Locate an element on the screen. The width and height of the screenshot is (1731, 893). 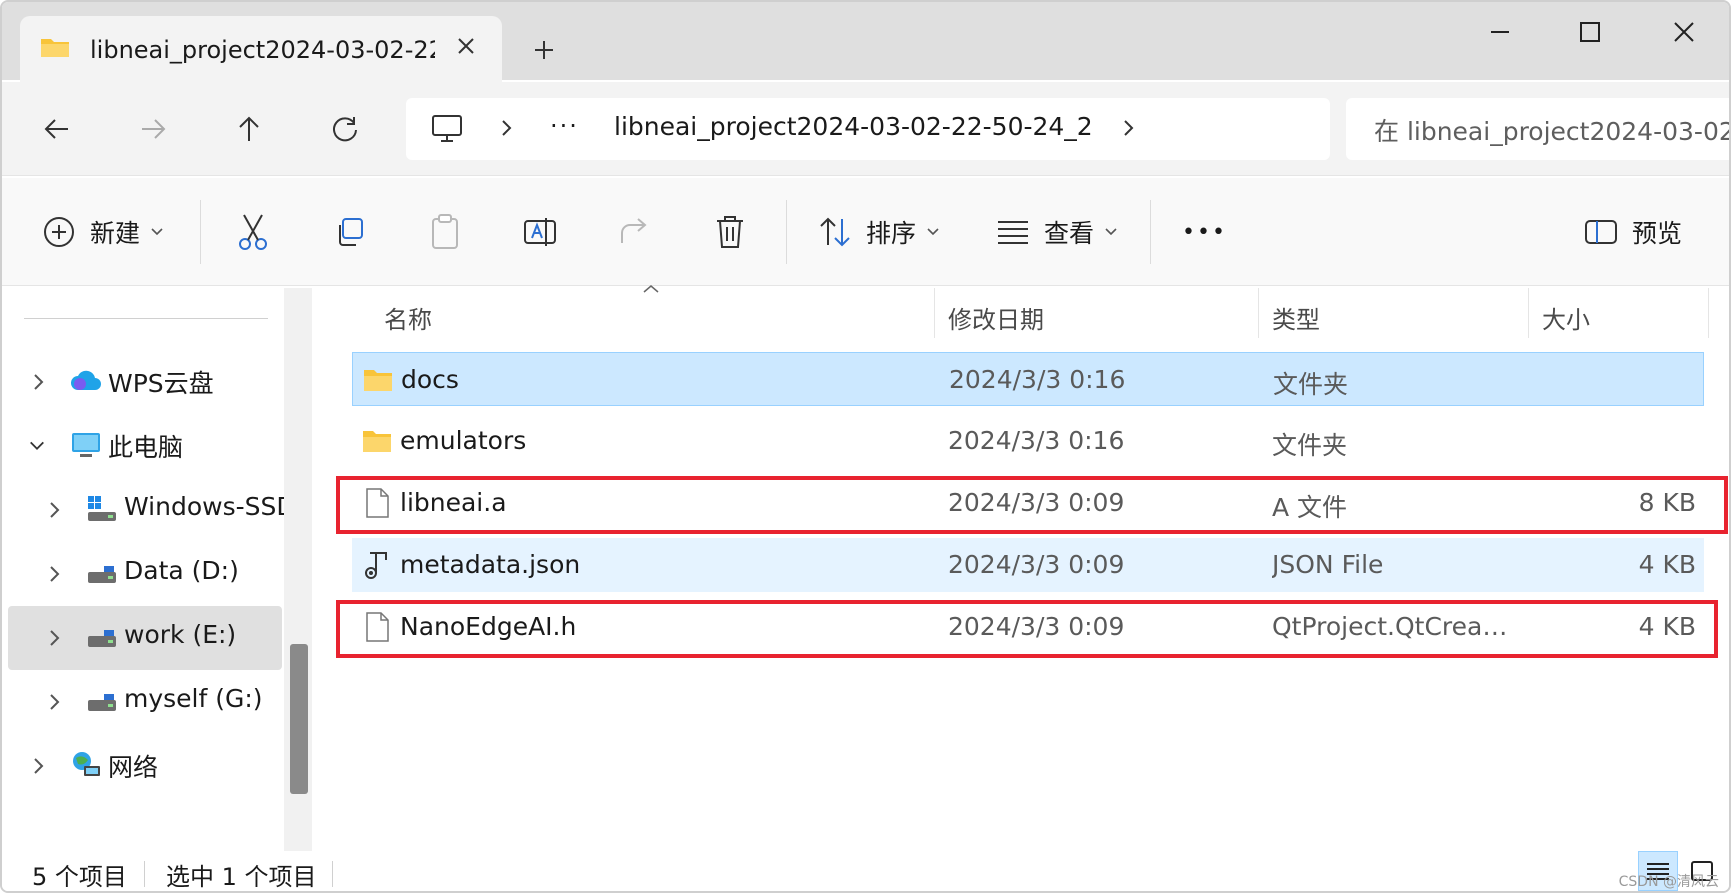
cloud-icon is located at coordinates (86, 380).